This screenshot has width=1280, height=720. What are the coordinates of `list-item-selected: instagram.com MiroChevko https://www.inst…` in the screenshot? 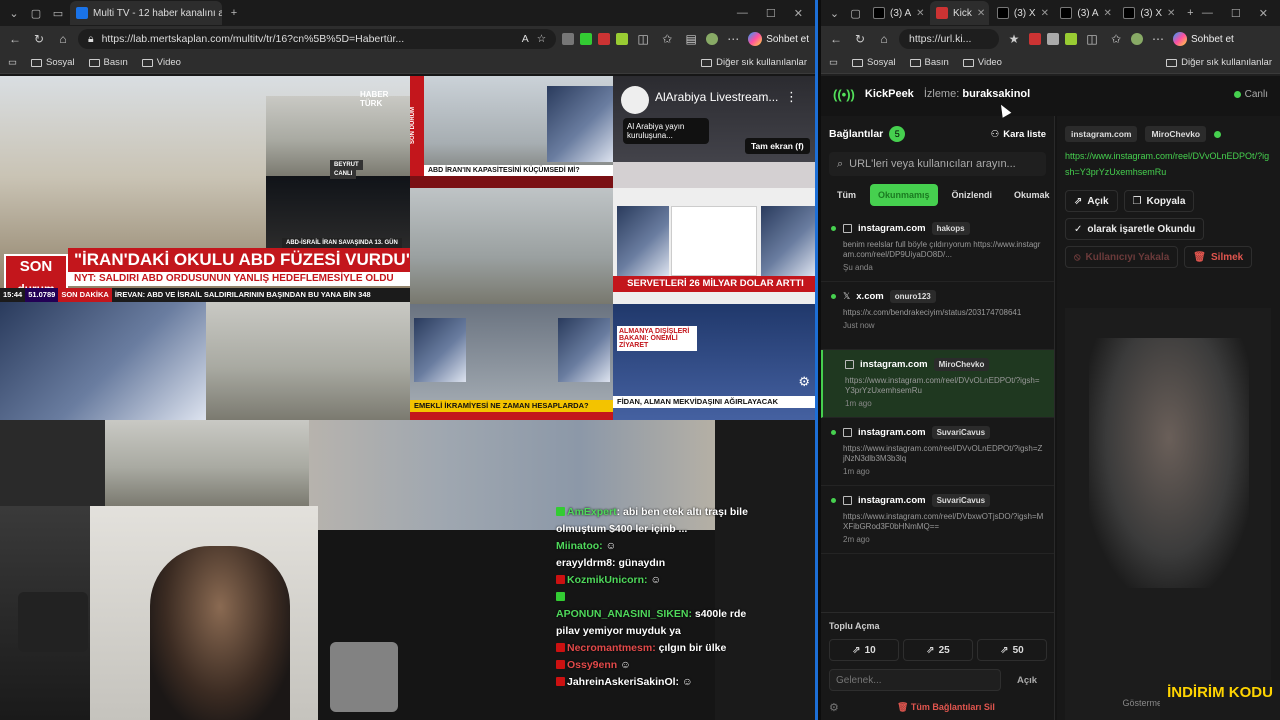 It's located at (937, 384).